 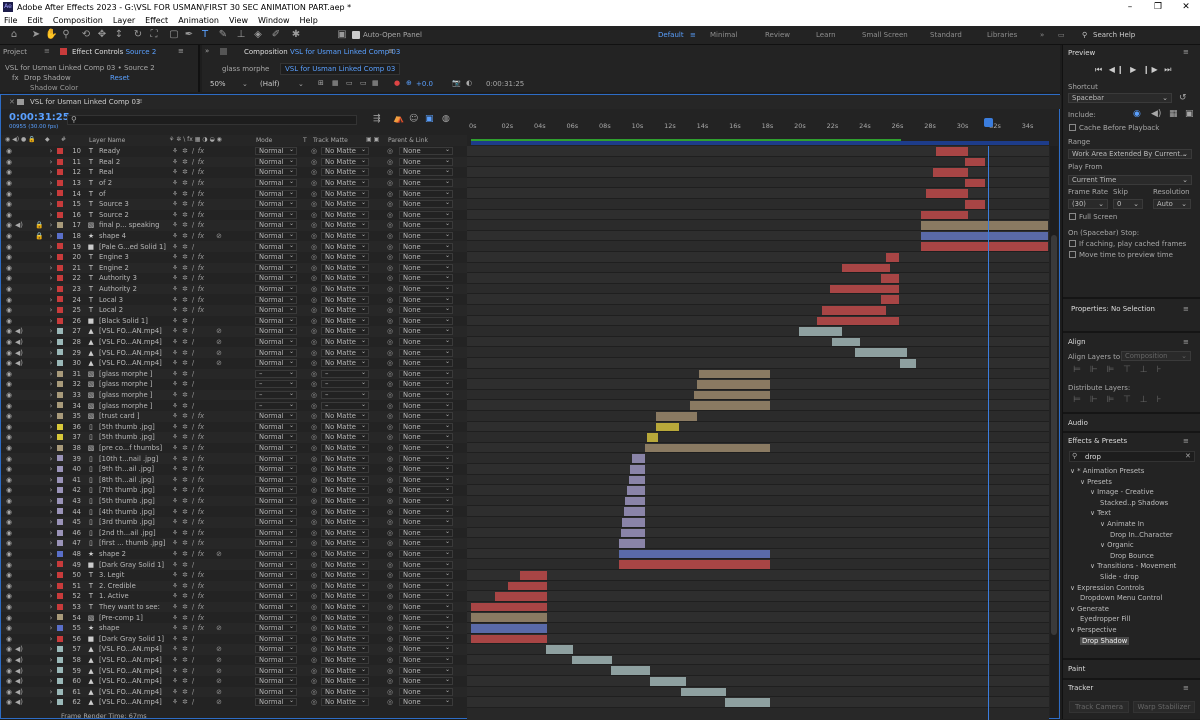 What do you see at coordinates (1188, 456) in the screenshot?
I see `clear-search-icon: ✕` at bounding box center [1188, 456].